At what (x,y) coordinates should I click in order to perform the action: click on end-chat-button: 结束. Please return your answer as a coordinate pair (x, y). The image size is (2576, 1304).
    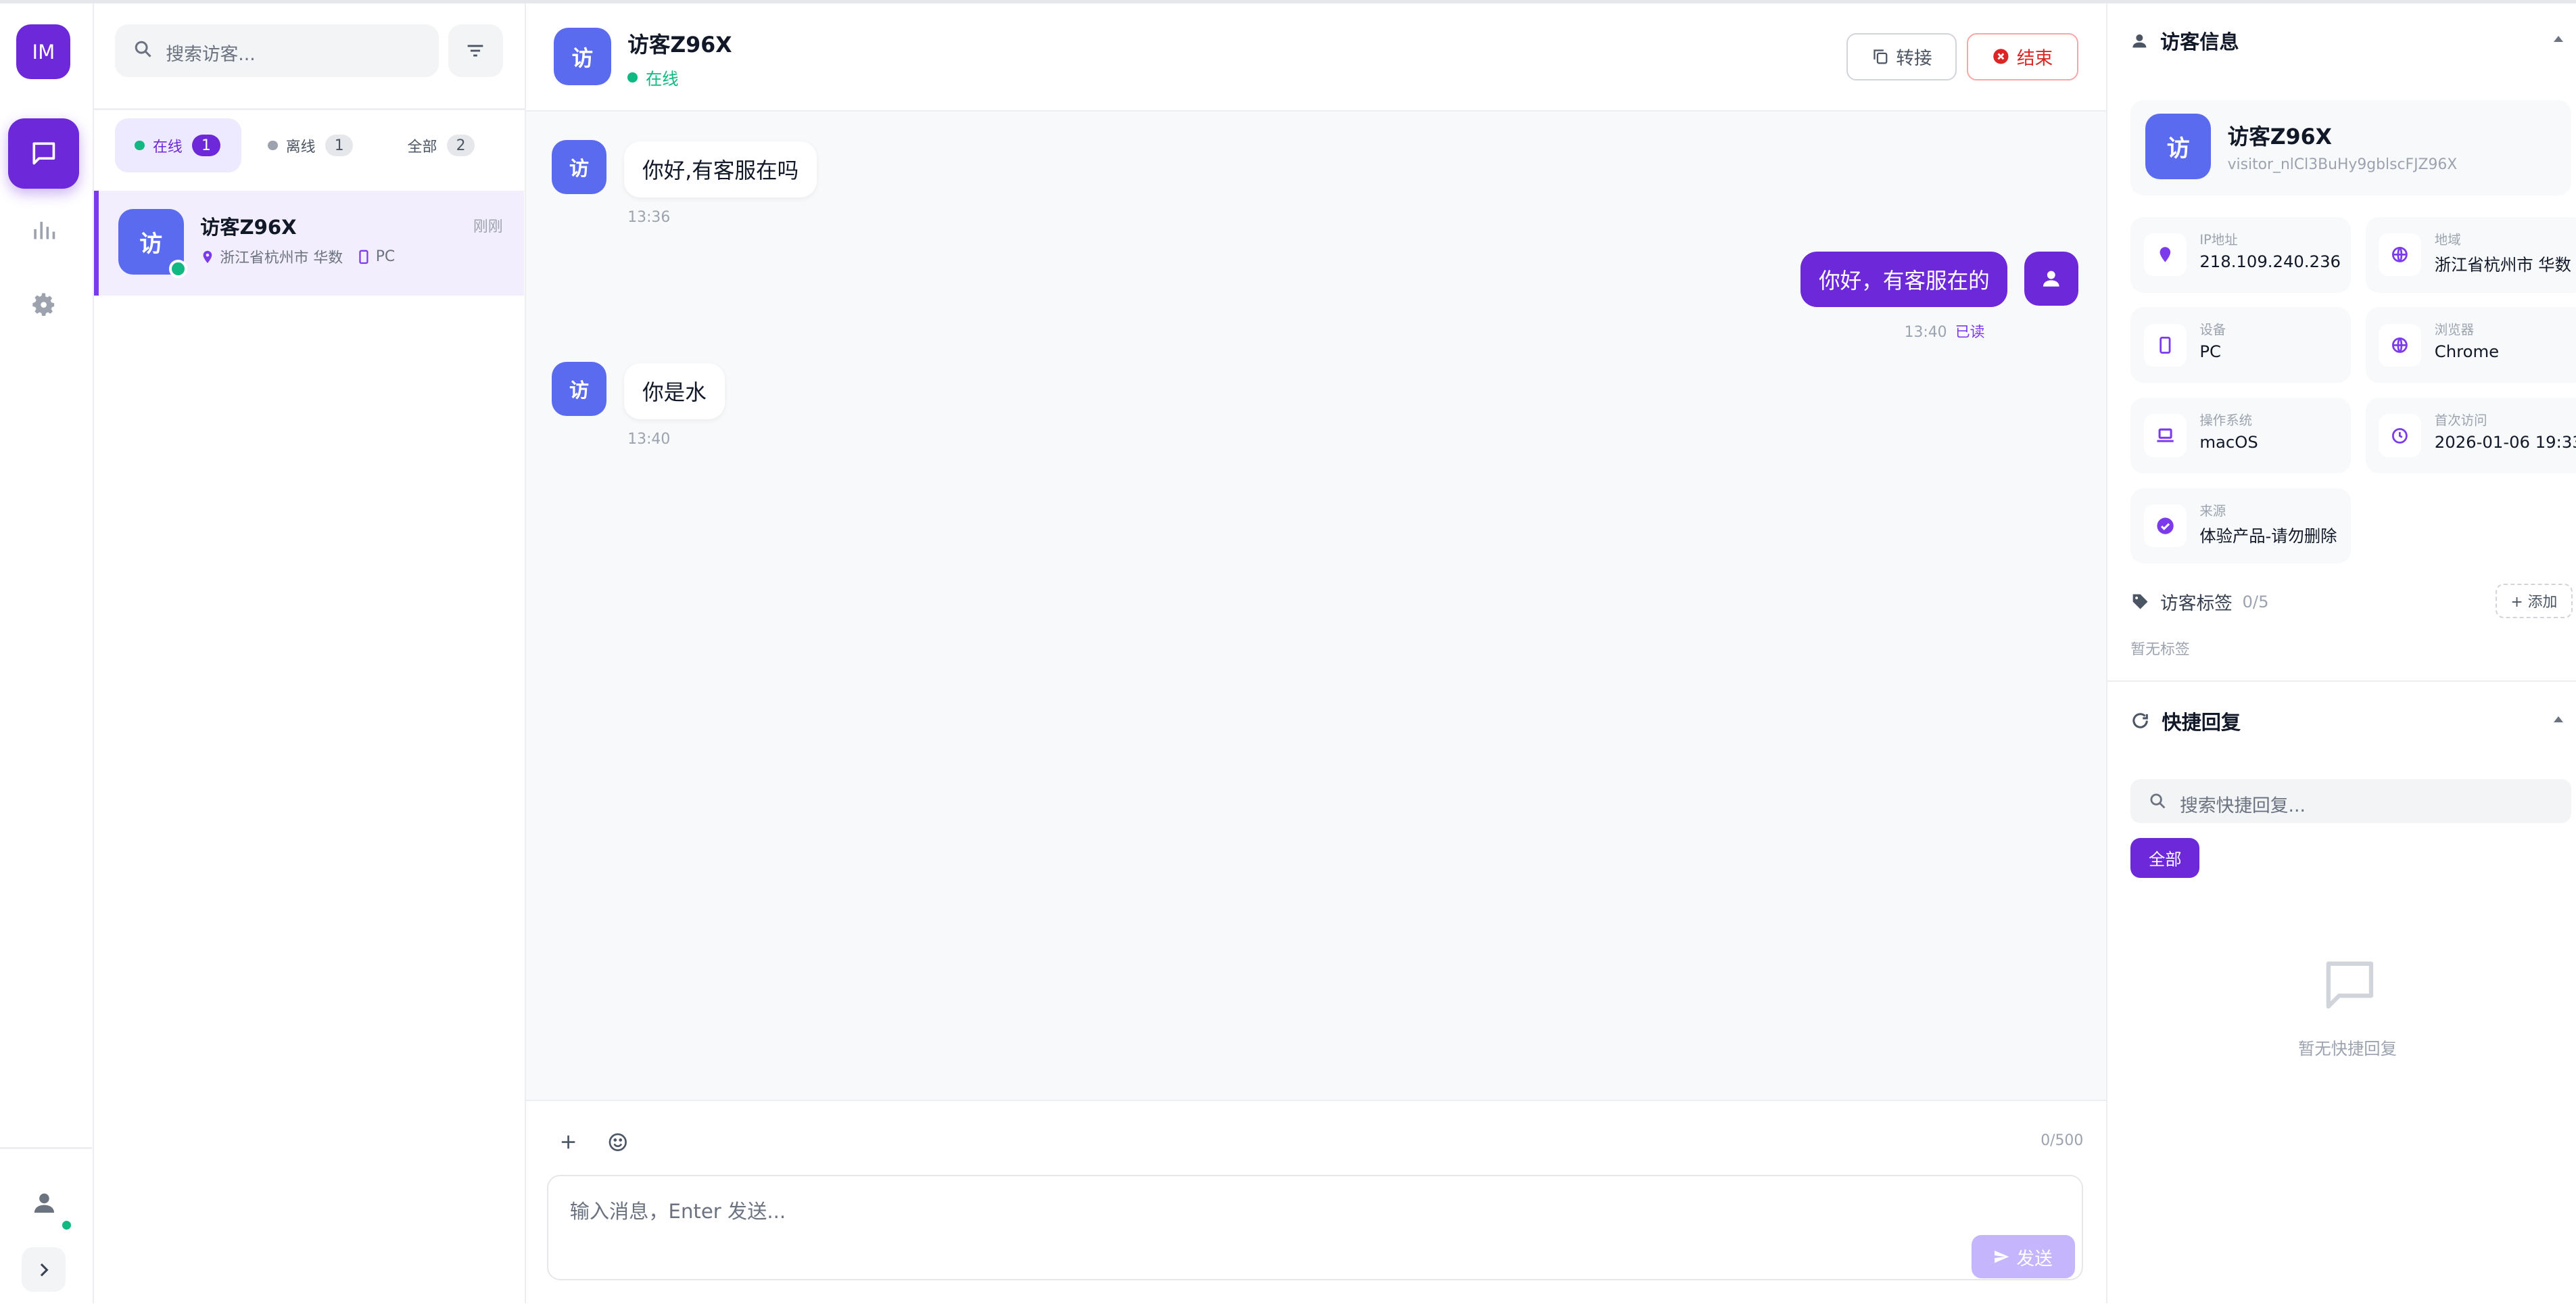
    Looking at the image, I should click on (2022, 56).